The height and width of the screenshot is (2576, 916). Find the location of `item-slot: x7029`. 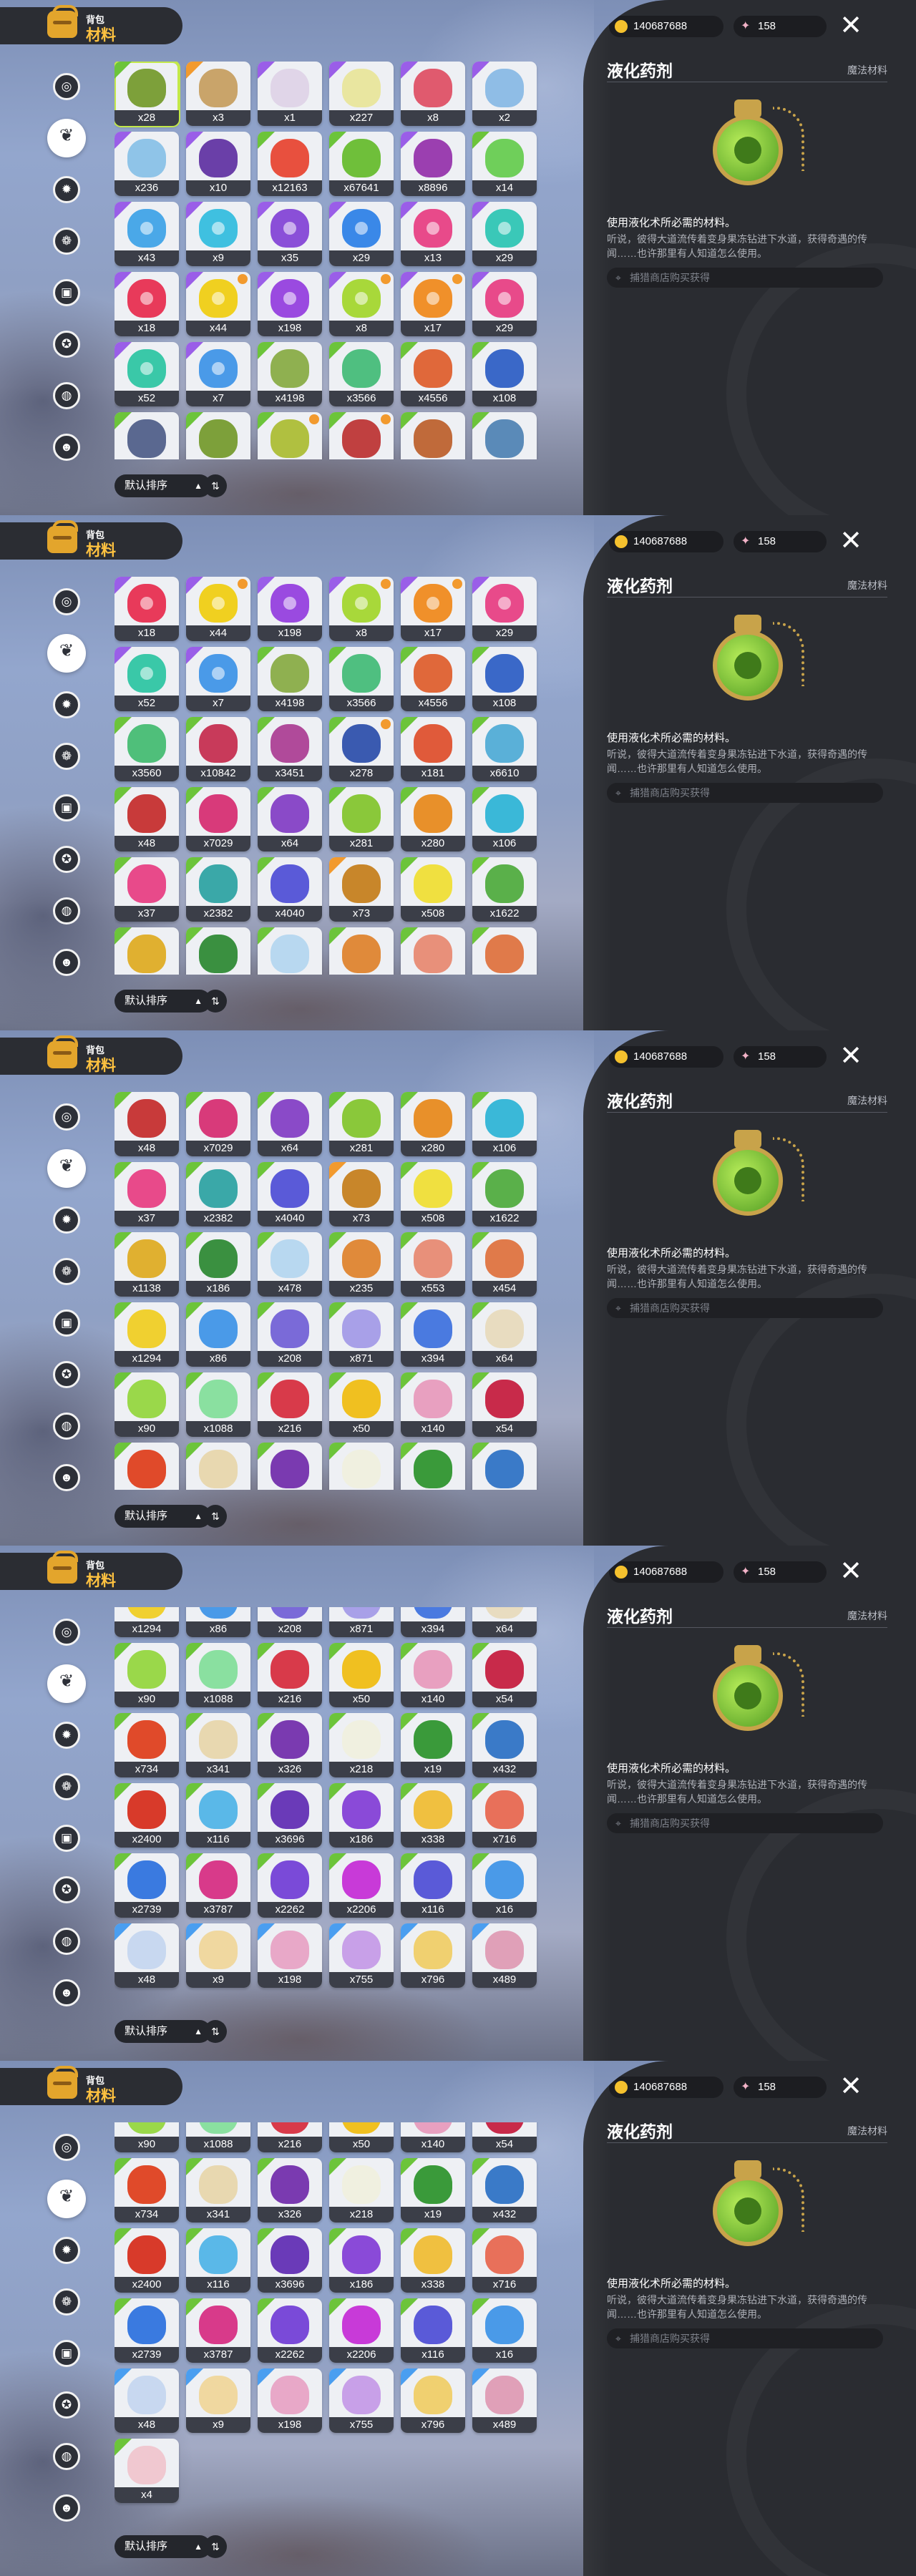

item-slot: x7029 is located at coordinates (218, 819).